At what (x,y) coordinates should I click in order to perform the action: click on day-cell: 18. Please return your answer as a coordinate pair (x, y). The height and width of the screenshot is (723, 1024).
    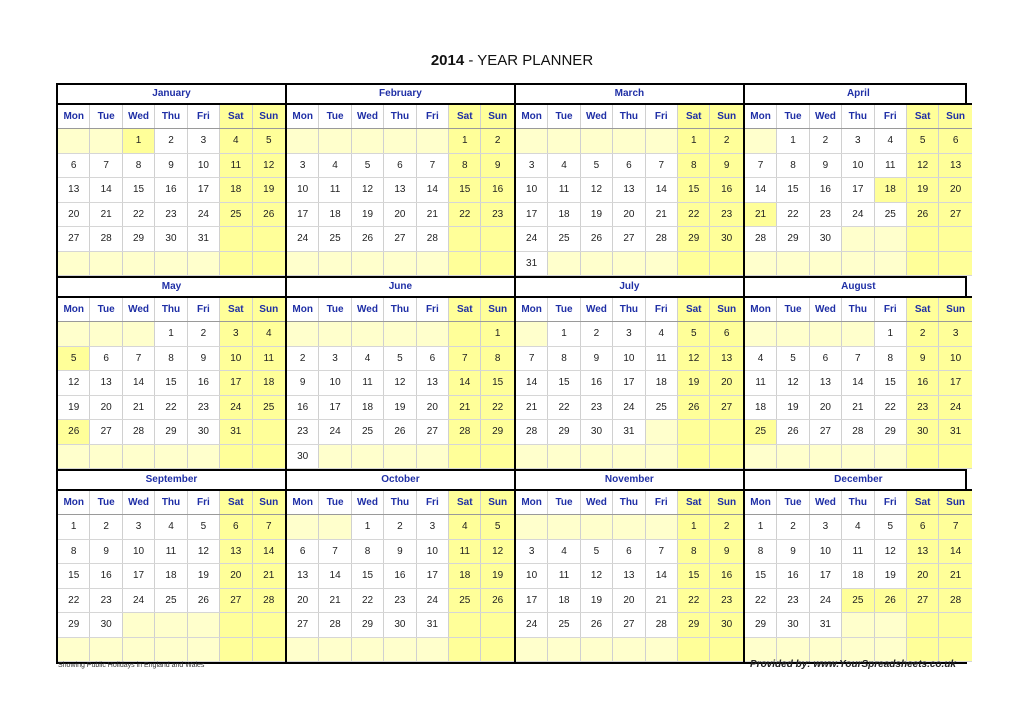
    Looking at the image, I should click on (858, 576).